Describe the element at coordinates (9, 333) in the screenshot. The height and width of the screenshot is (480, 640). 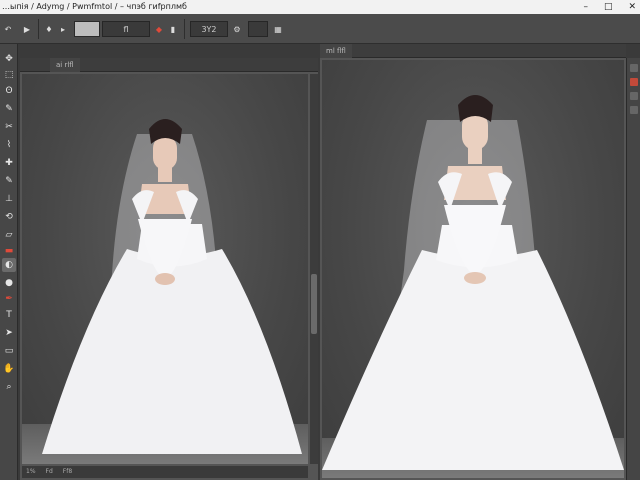
I see `path-select-icon: ➤` at that location.